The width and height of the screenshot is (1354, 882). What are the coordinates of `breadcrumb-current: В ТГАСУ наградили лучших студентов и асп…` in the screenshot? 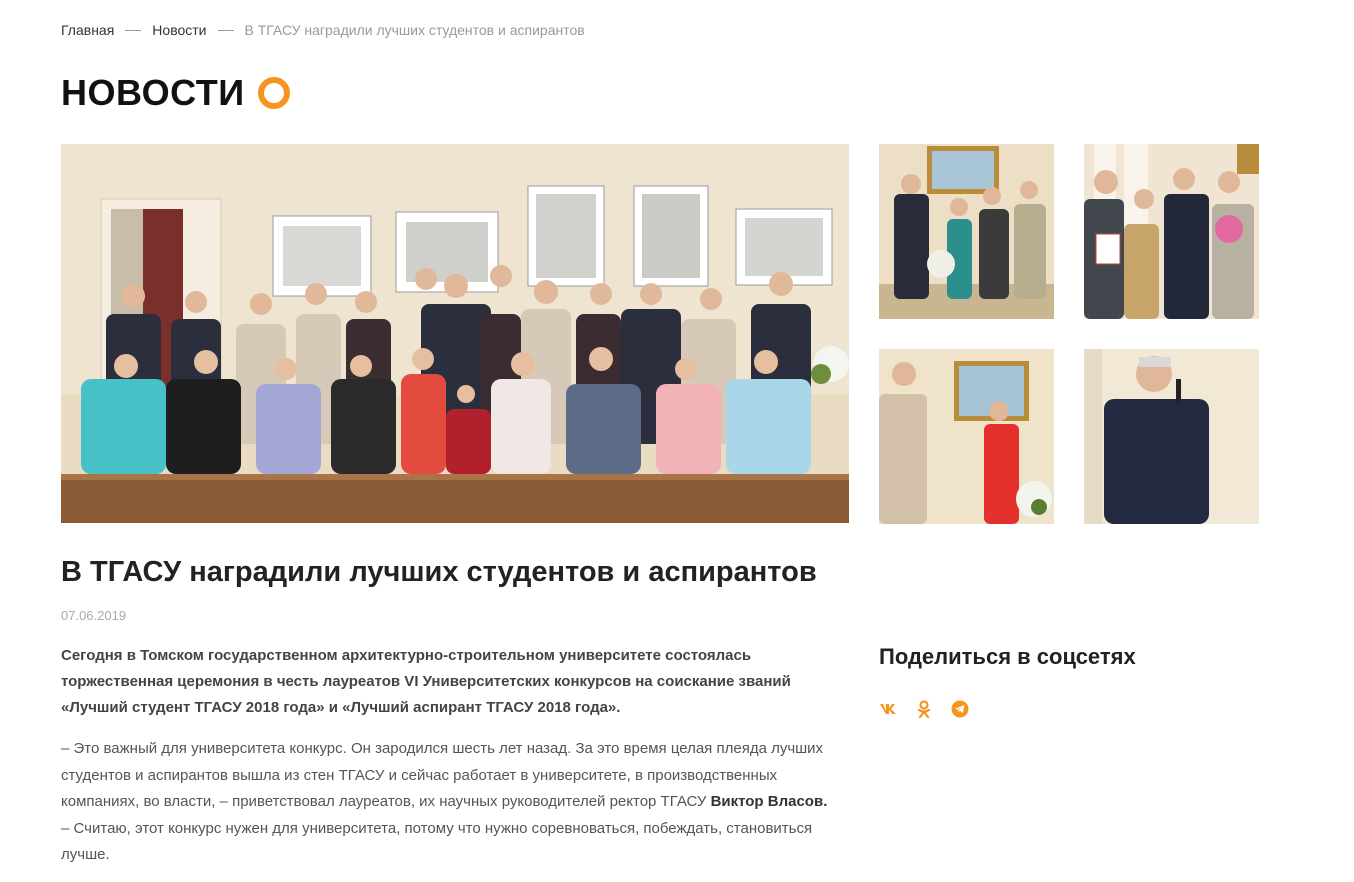 It's located at (414, 30).